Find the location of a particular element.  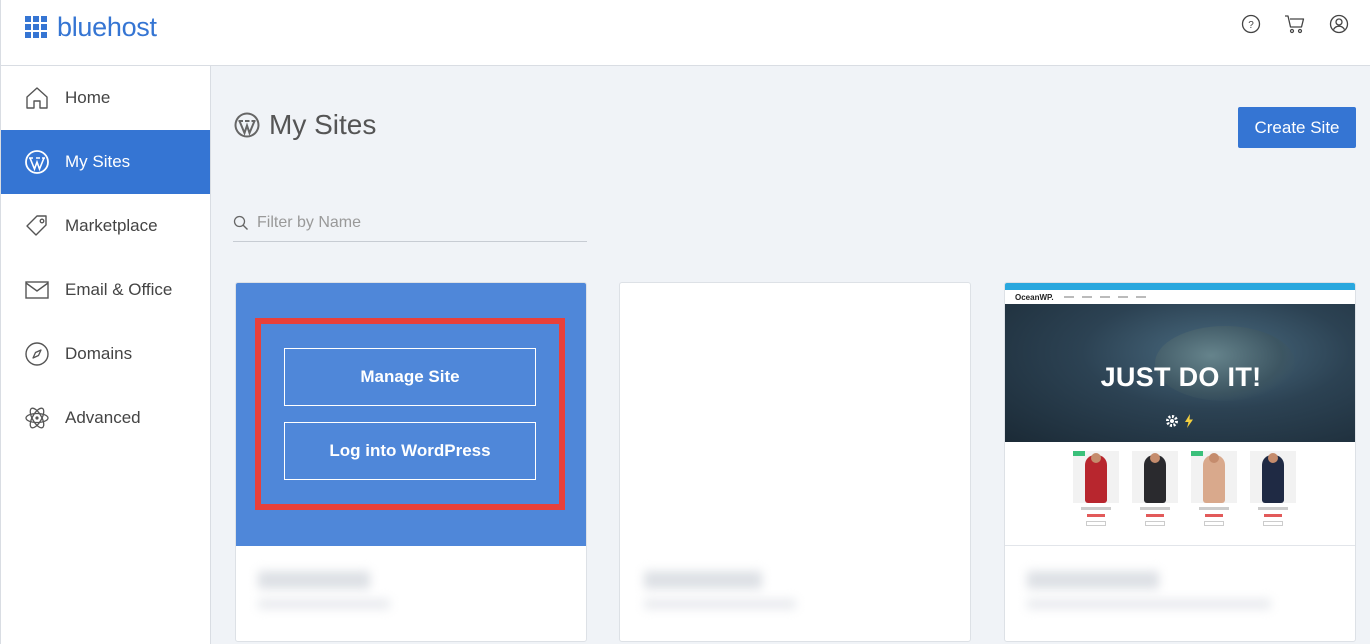

top-header: bluehost ? is located at coordinates (685, 33).